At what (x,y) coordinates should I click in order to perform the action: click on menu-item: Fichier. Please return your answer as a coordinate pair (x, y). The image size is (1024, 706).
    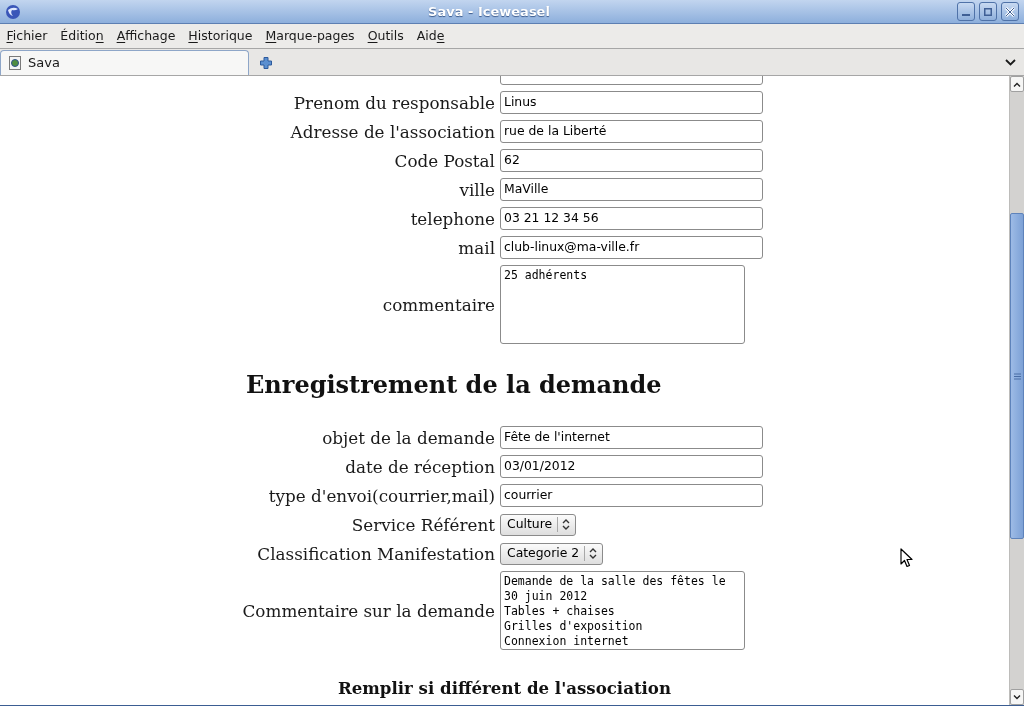
    Looking at the image, I should click on (27, 36).